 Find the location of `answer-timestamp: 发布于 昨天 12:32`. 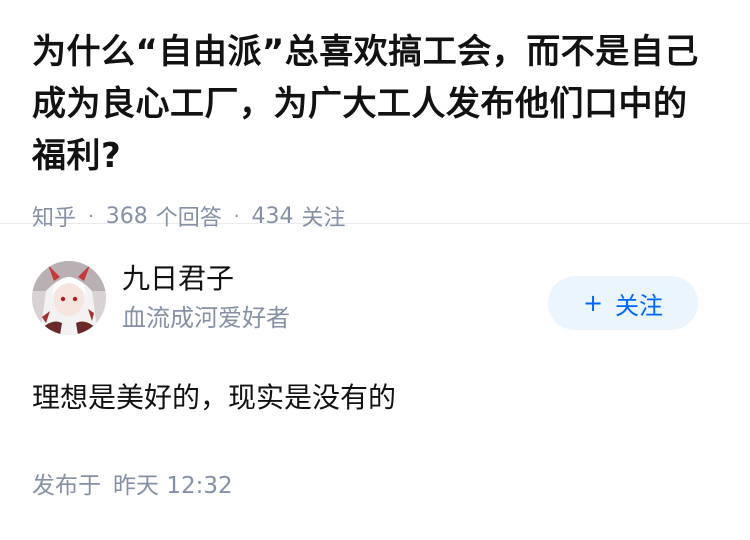

answer-timestamp: 发布于 昨天 12:32 is located at coordinates (375, 483).